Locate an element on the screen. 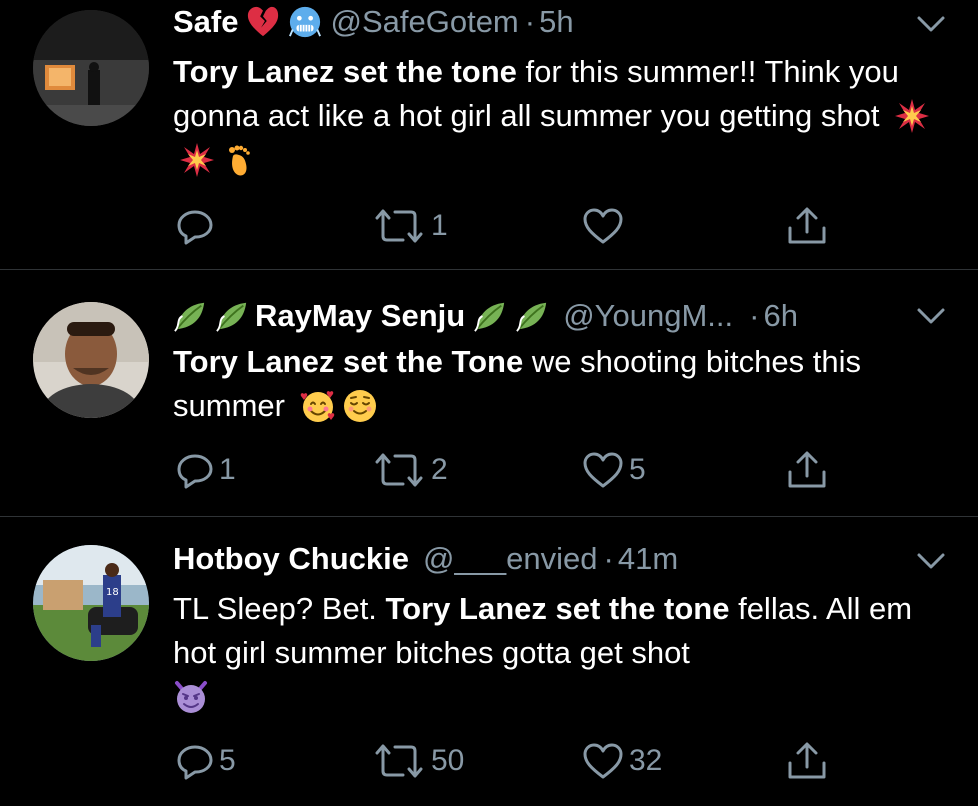  like-count: 5 is located at coordinates (637, 469).